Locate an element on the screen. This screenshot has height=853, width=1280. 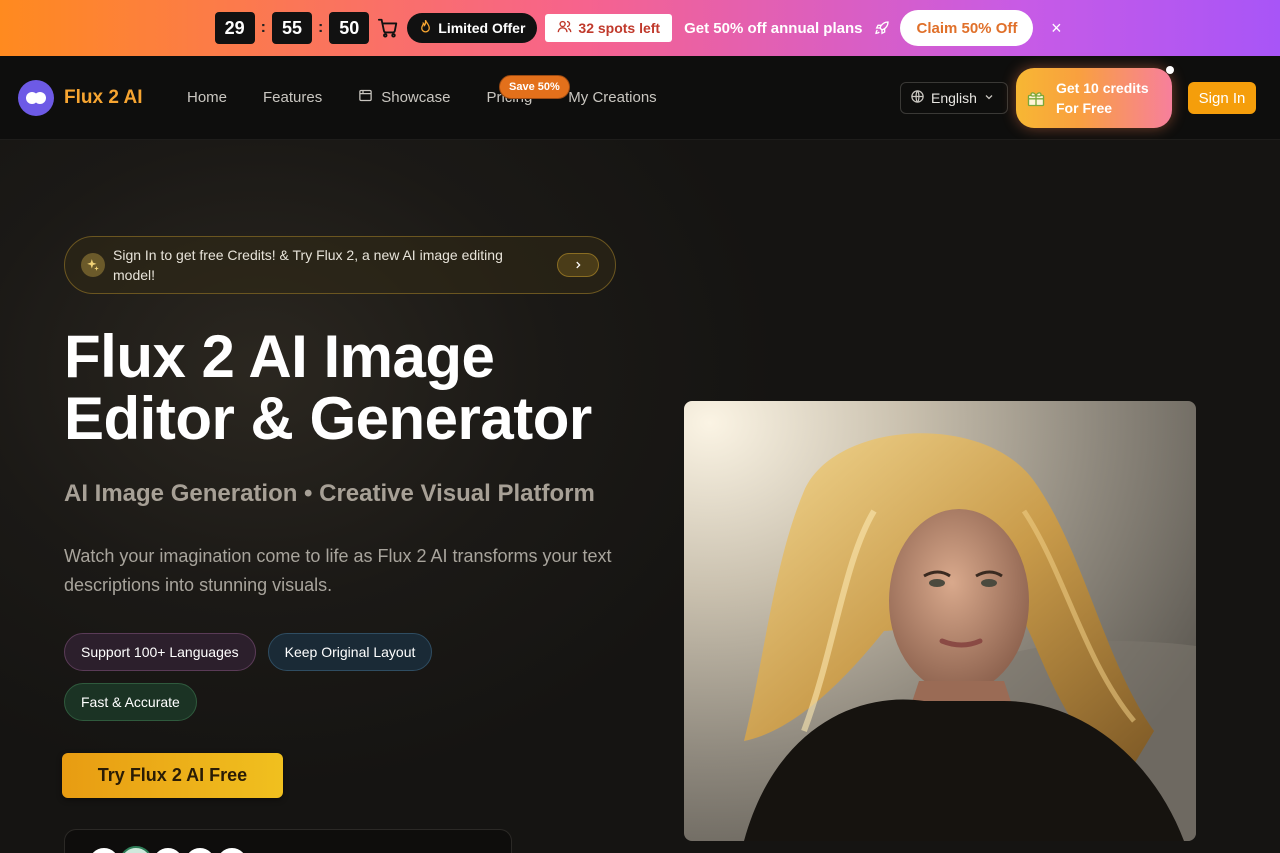
timer-seconds: 50 is located at coordinates (349, 28).